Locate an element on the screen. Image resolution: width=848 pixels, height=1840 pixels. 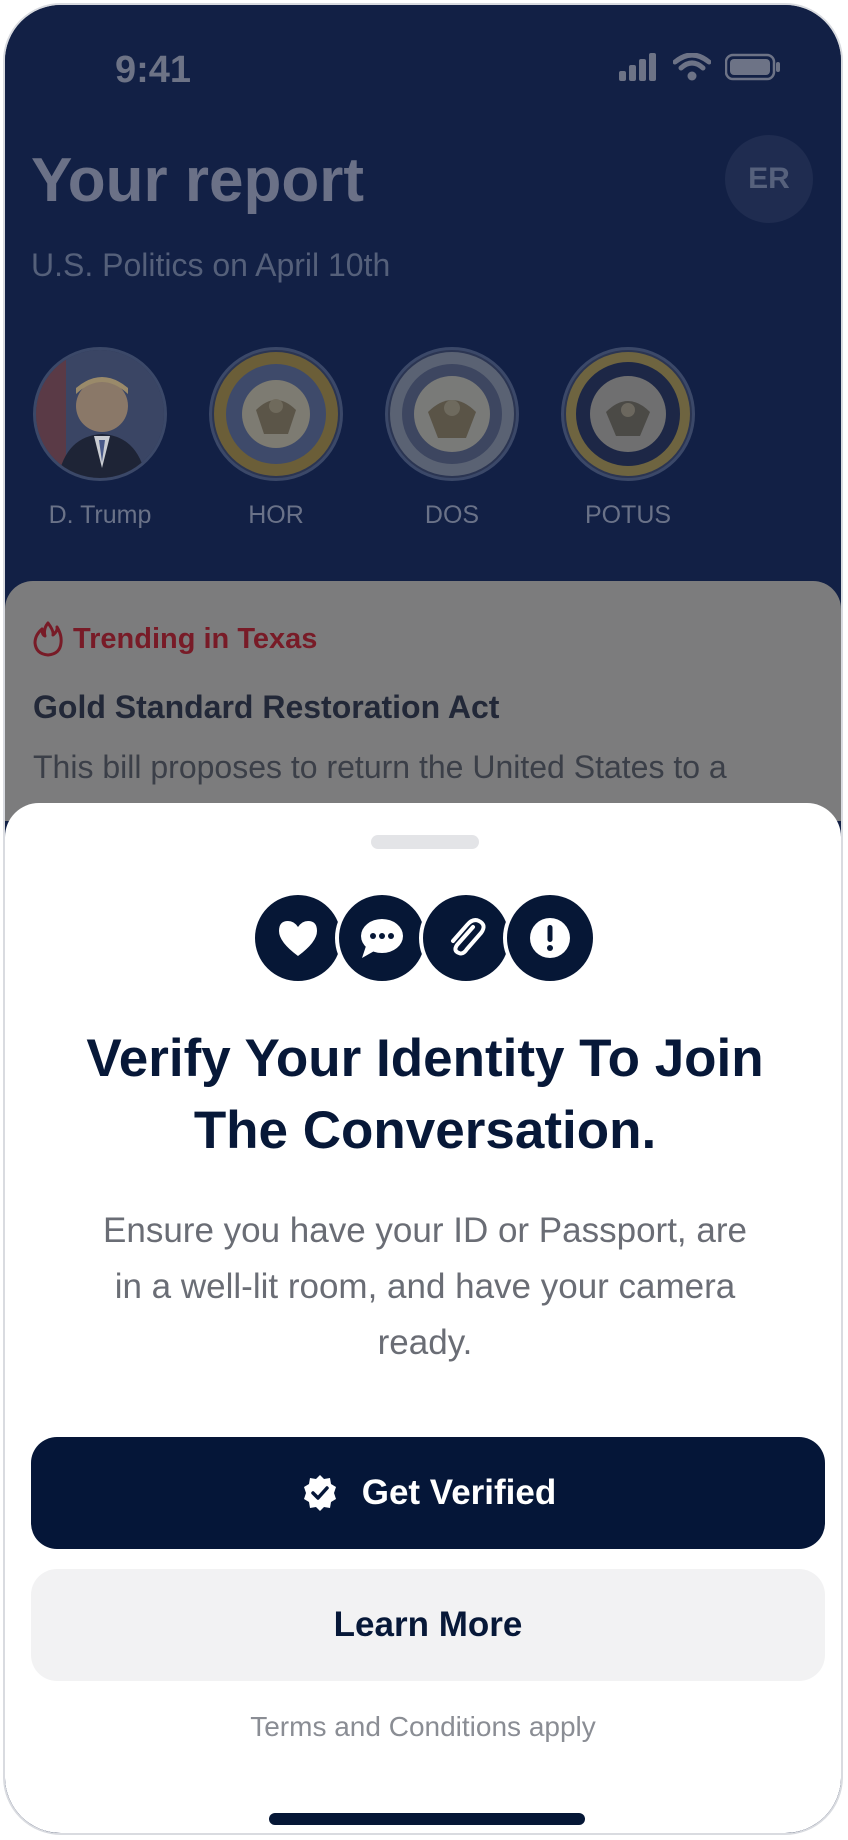
entity-dos: DOS is located at coordinates (452, 438).